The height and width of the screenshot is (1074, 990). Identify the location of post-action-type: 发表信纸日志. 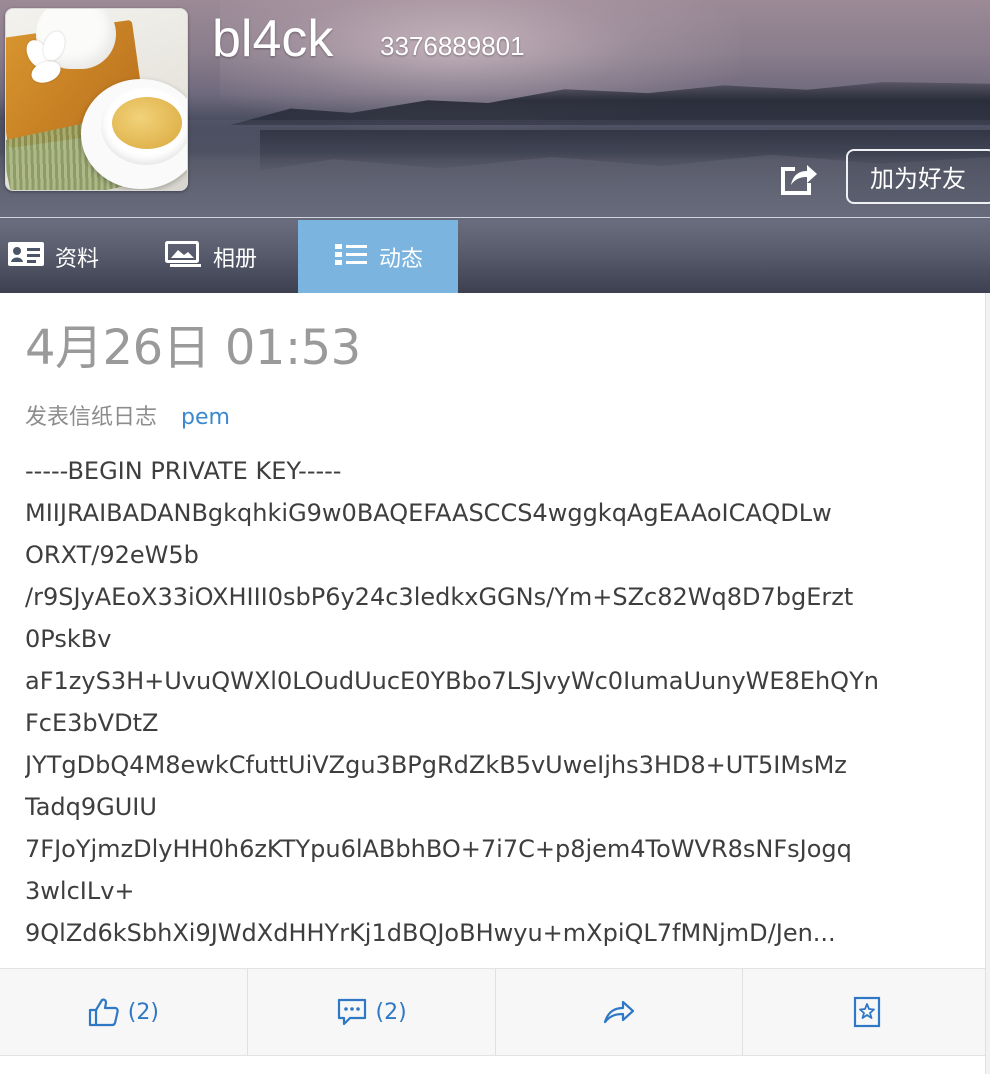
(91, 417).